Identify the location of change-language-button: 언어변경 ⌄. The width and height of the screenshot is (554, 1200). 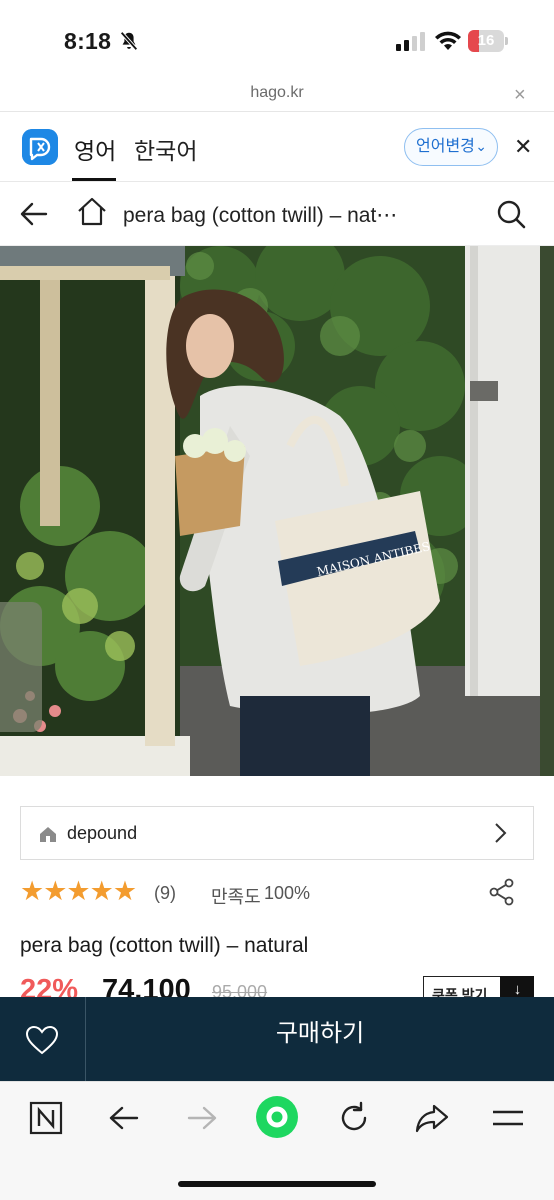
(451, 147).